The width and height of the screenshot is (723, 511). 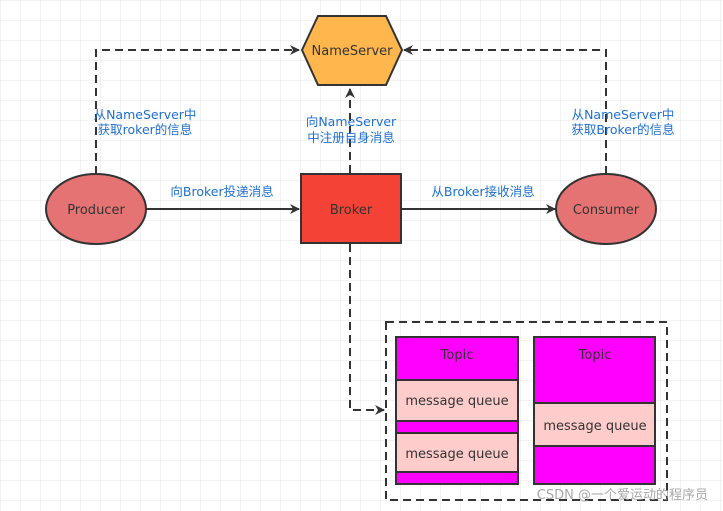 I want to click on edge-label: 向NameServer, so click(x=351, y=121).